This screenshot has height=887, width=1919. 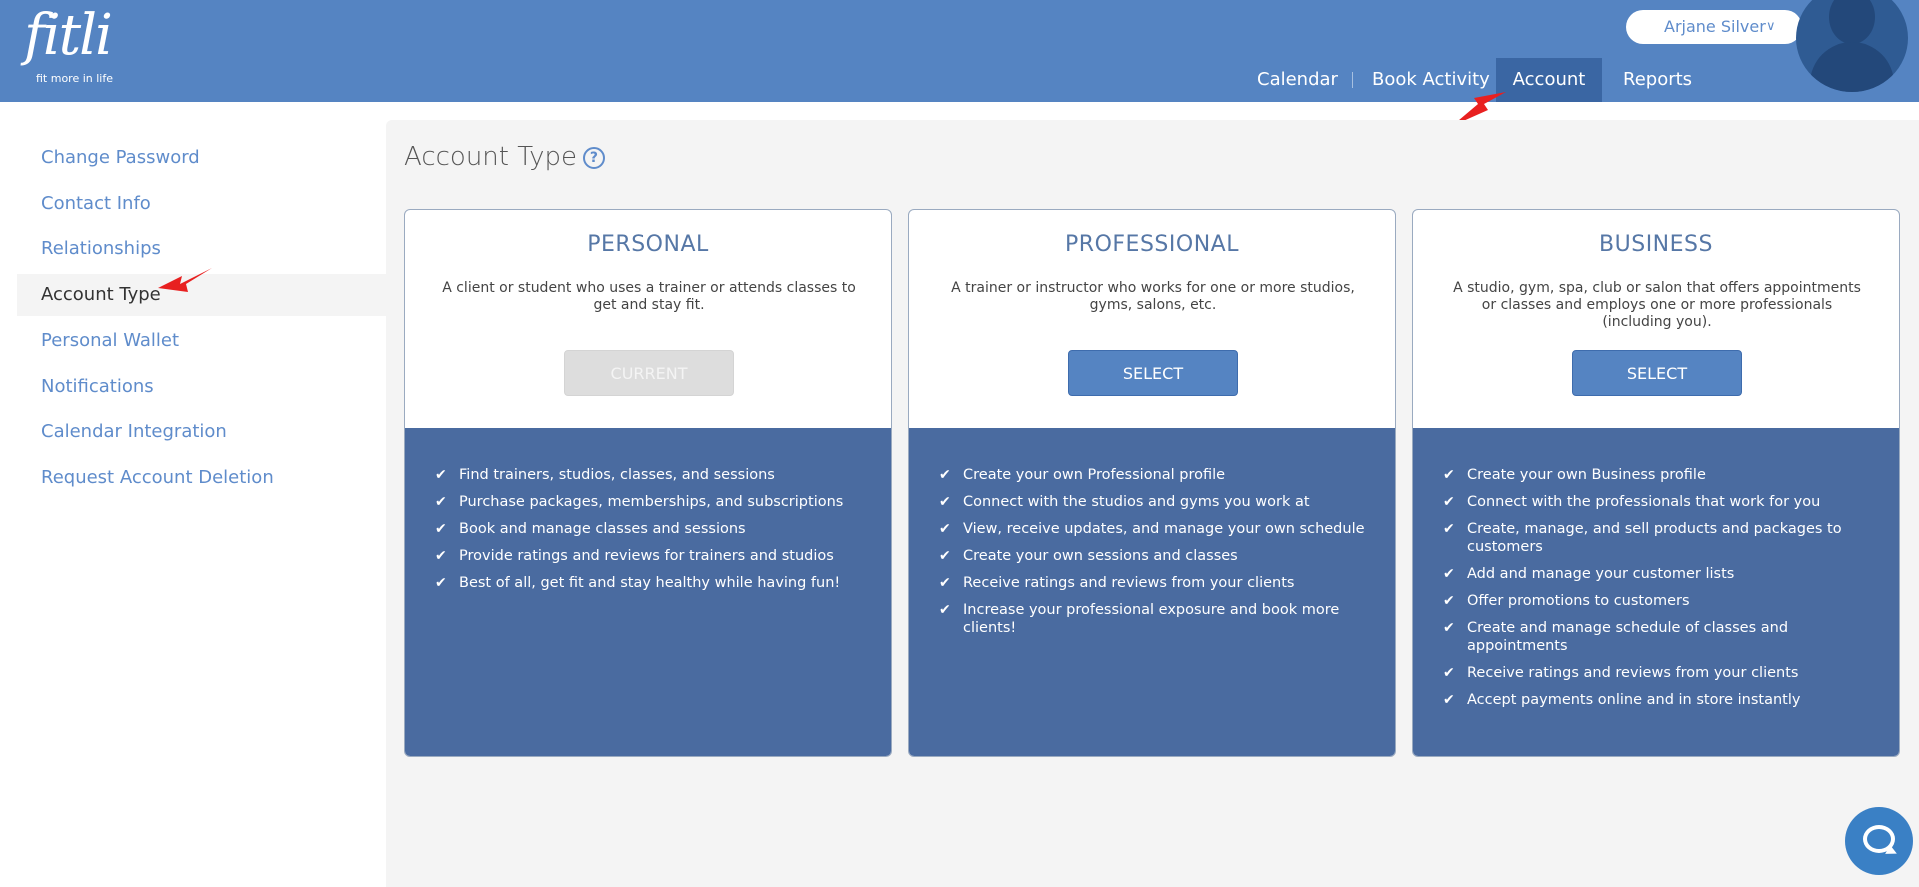 I want to click on sidebar-item-request-account-deletion: Request Account Deletion, so click(x=201, y=478).